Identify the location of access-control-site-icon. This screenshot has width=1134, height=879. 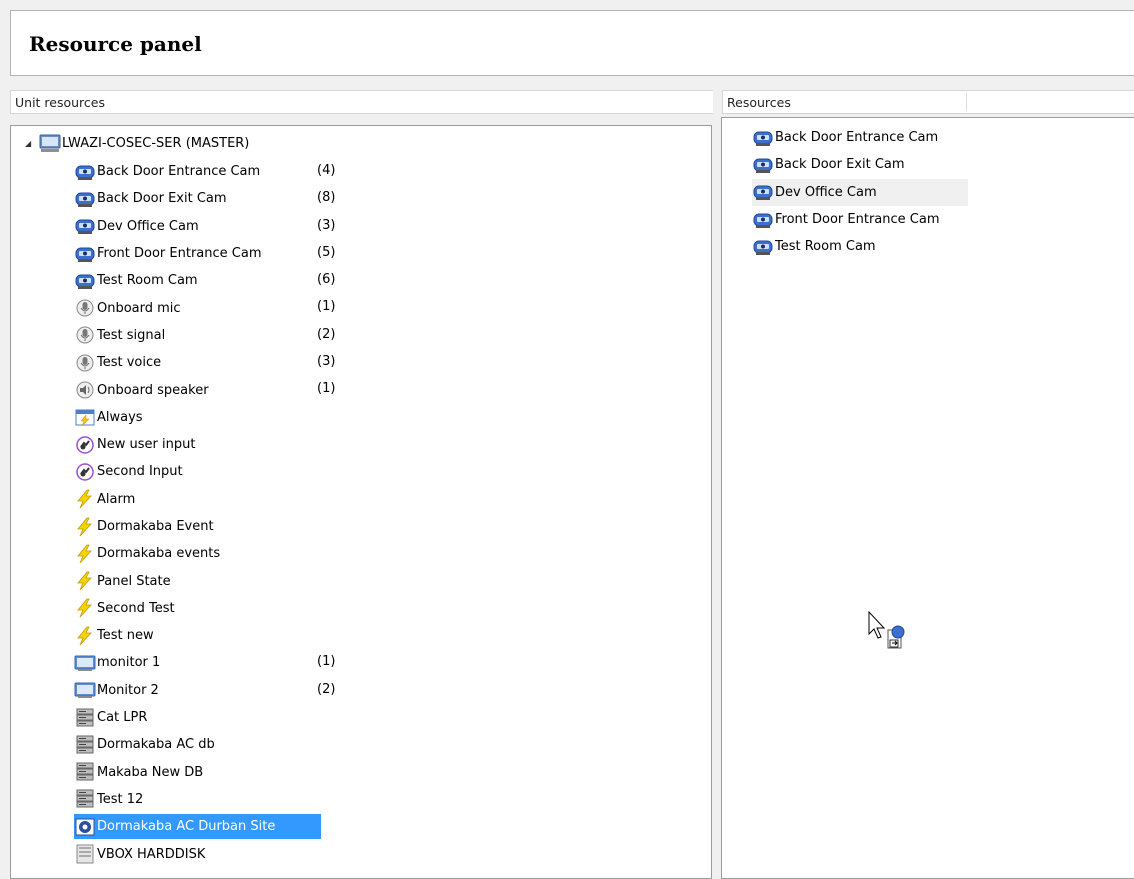
(85, 827).